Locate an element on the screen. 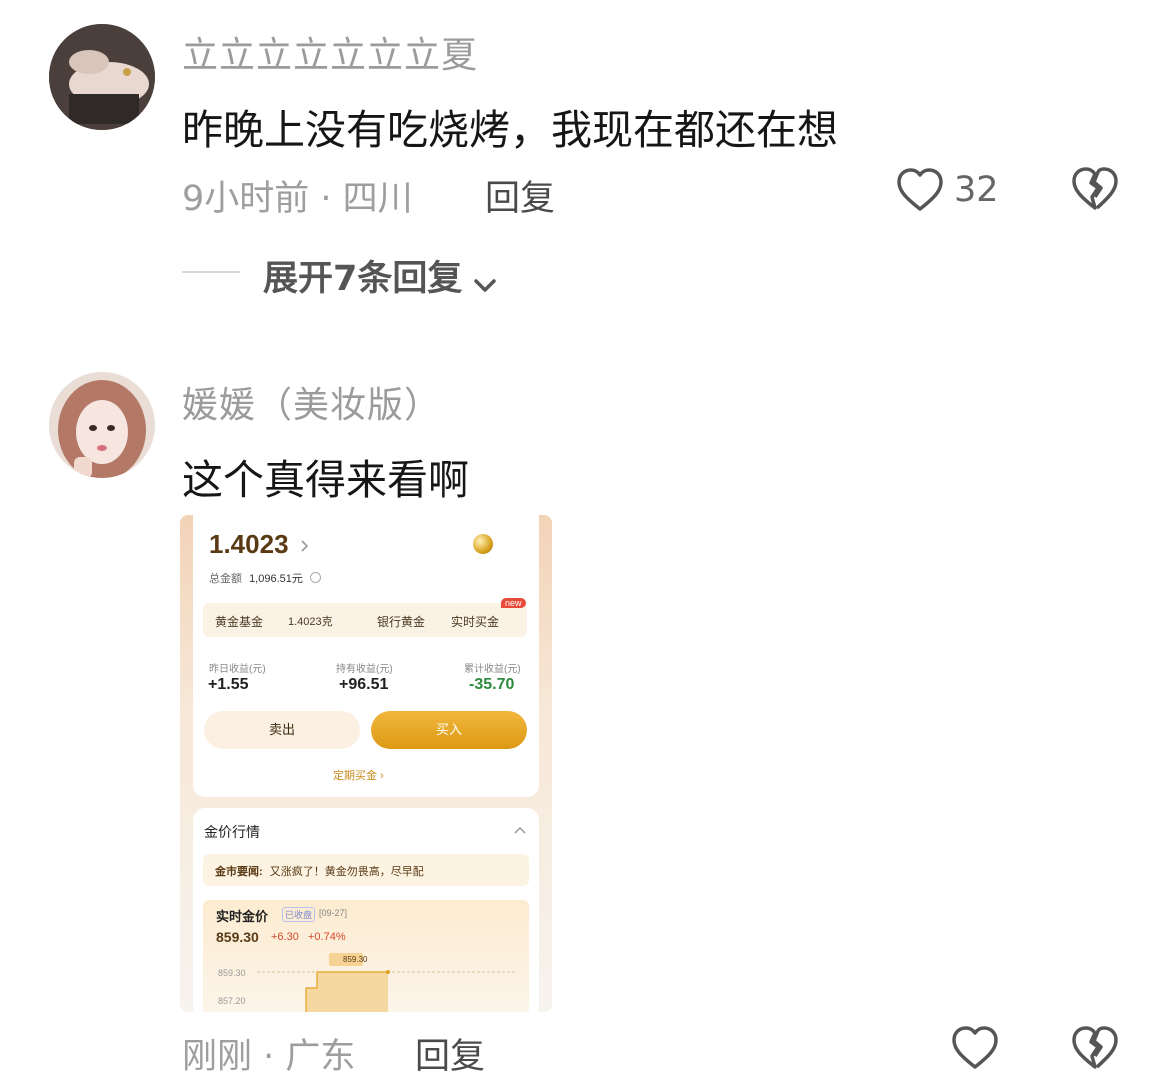 This screenshot has width=1170, height=1083. chevron-right-icon is located at coordinates (305, 546).